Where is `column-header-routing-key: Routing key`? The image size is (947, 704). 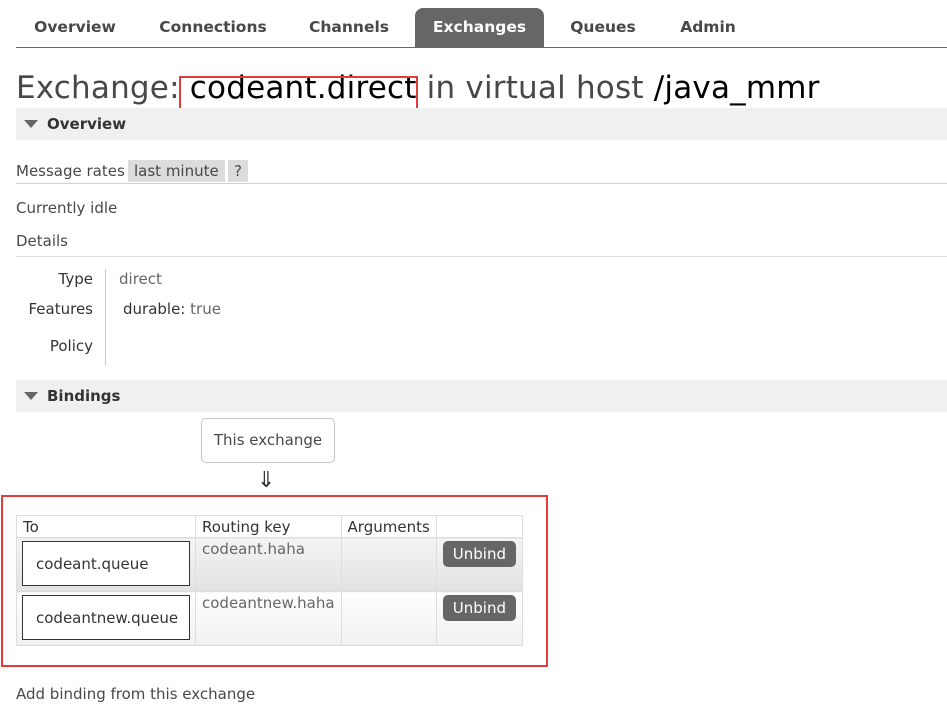
column-header-routing-key: Routing key is located at coordinates (268, 526).